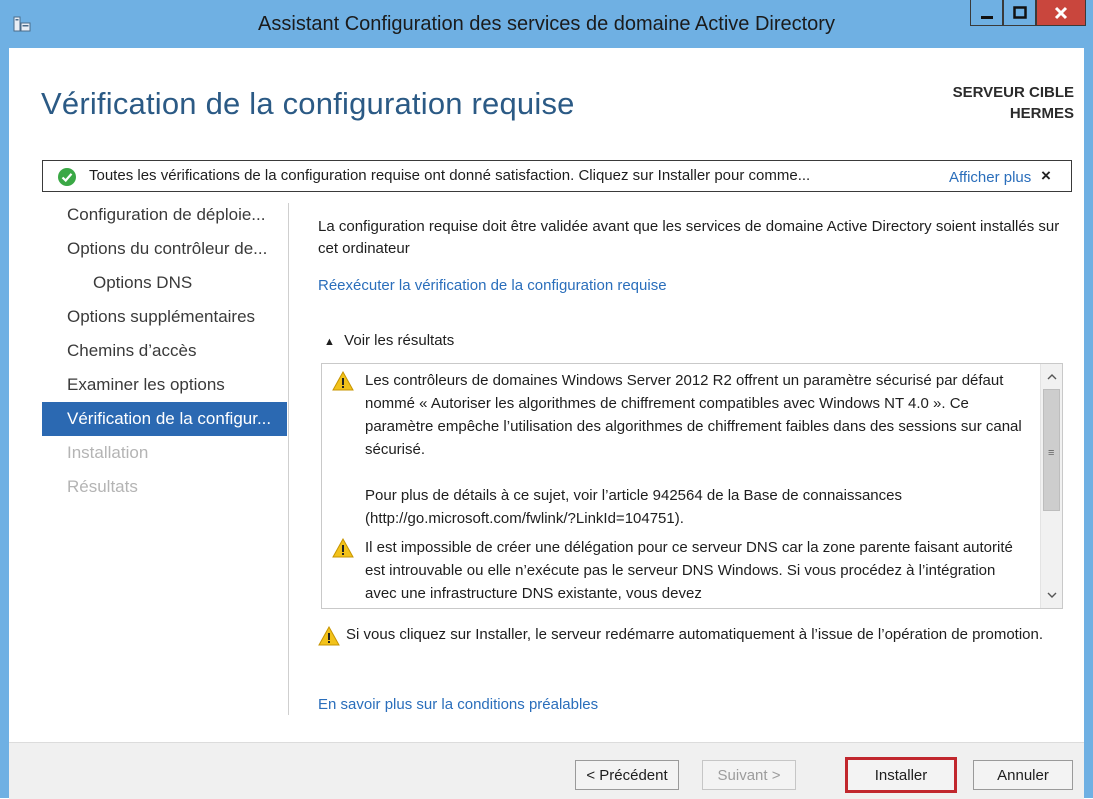 This screenshot has height=799, width=1093. What do you see at coordinates (102, 486) in the screenshot?
I see `nav-item-results: Résultats` at bounding box center [102, 486].